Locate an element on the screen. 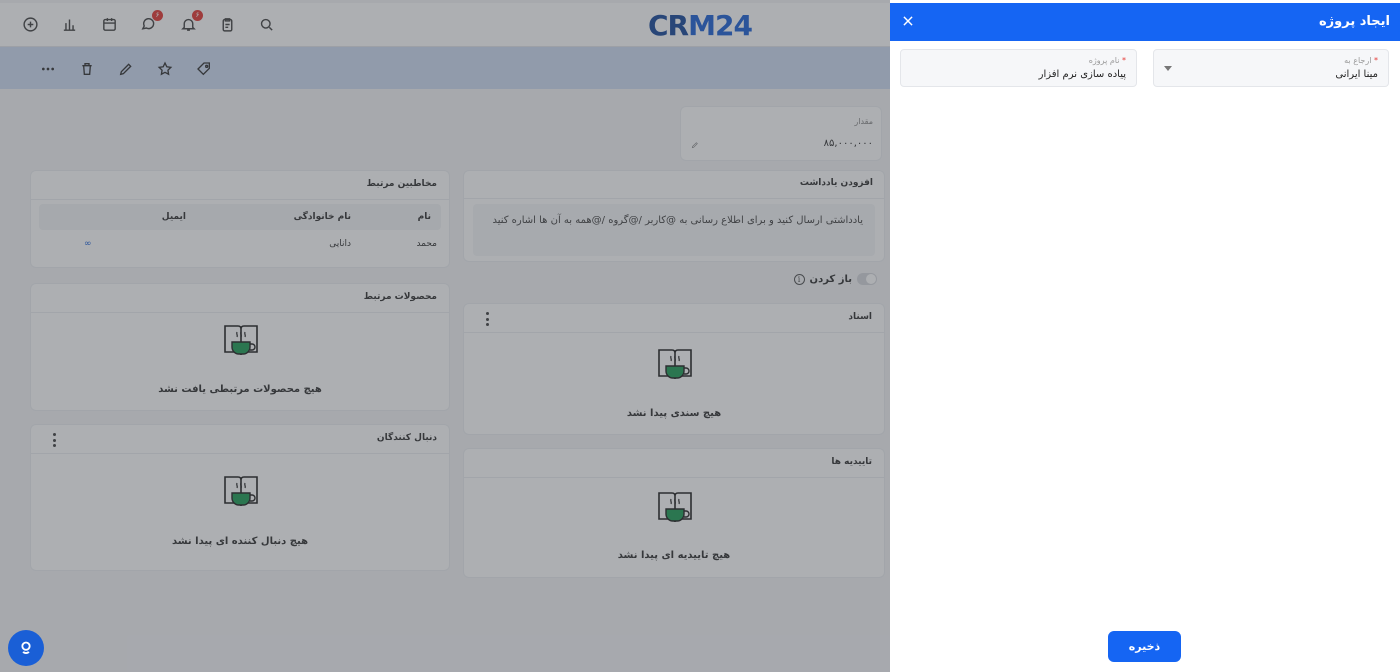 The width and height of the screenshot is (1400, 672). project-name-value: پیاده سازی نرم افزار is located at coordinates (1082, 74).